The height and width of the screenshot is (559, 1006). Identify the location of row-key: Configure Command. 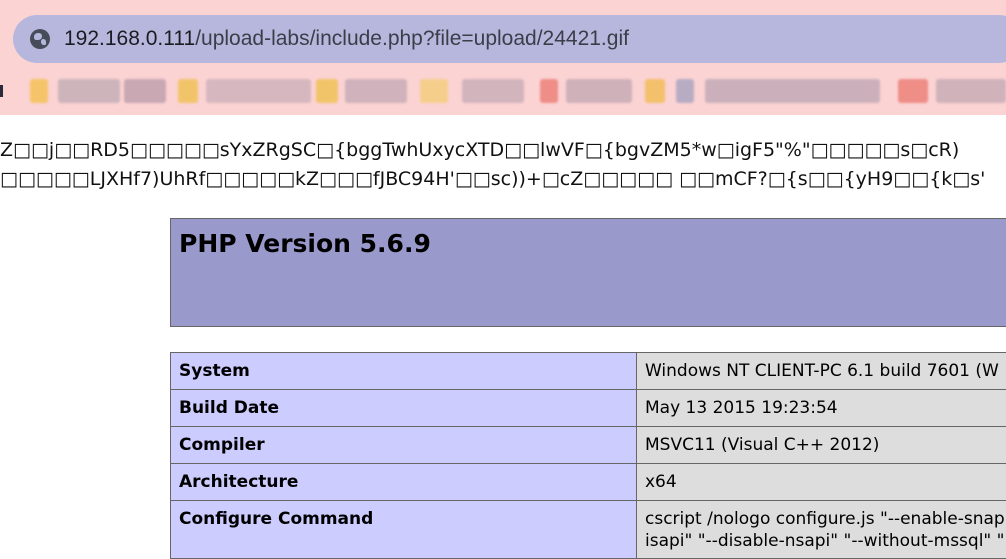
(403, 529).